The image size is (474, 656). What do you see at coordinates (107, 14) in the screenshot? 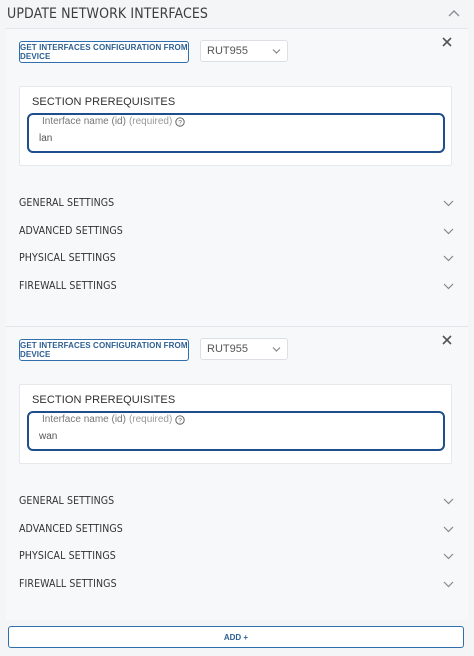
I see `panel-title: UPDATE NETWORK INTERFACES` at bounding box center [107, 14].